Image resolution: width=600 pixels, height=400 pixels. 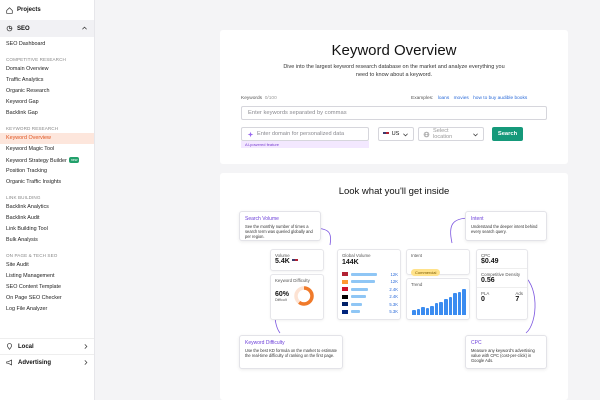 I want to click on sidebar-item-position-tracking: Position Tracking, so click(x=47, y=171).